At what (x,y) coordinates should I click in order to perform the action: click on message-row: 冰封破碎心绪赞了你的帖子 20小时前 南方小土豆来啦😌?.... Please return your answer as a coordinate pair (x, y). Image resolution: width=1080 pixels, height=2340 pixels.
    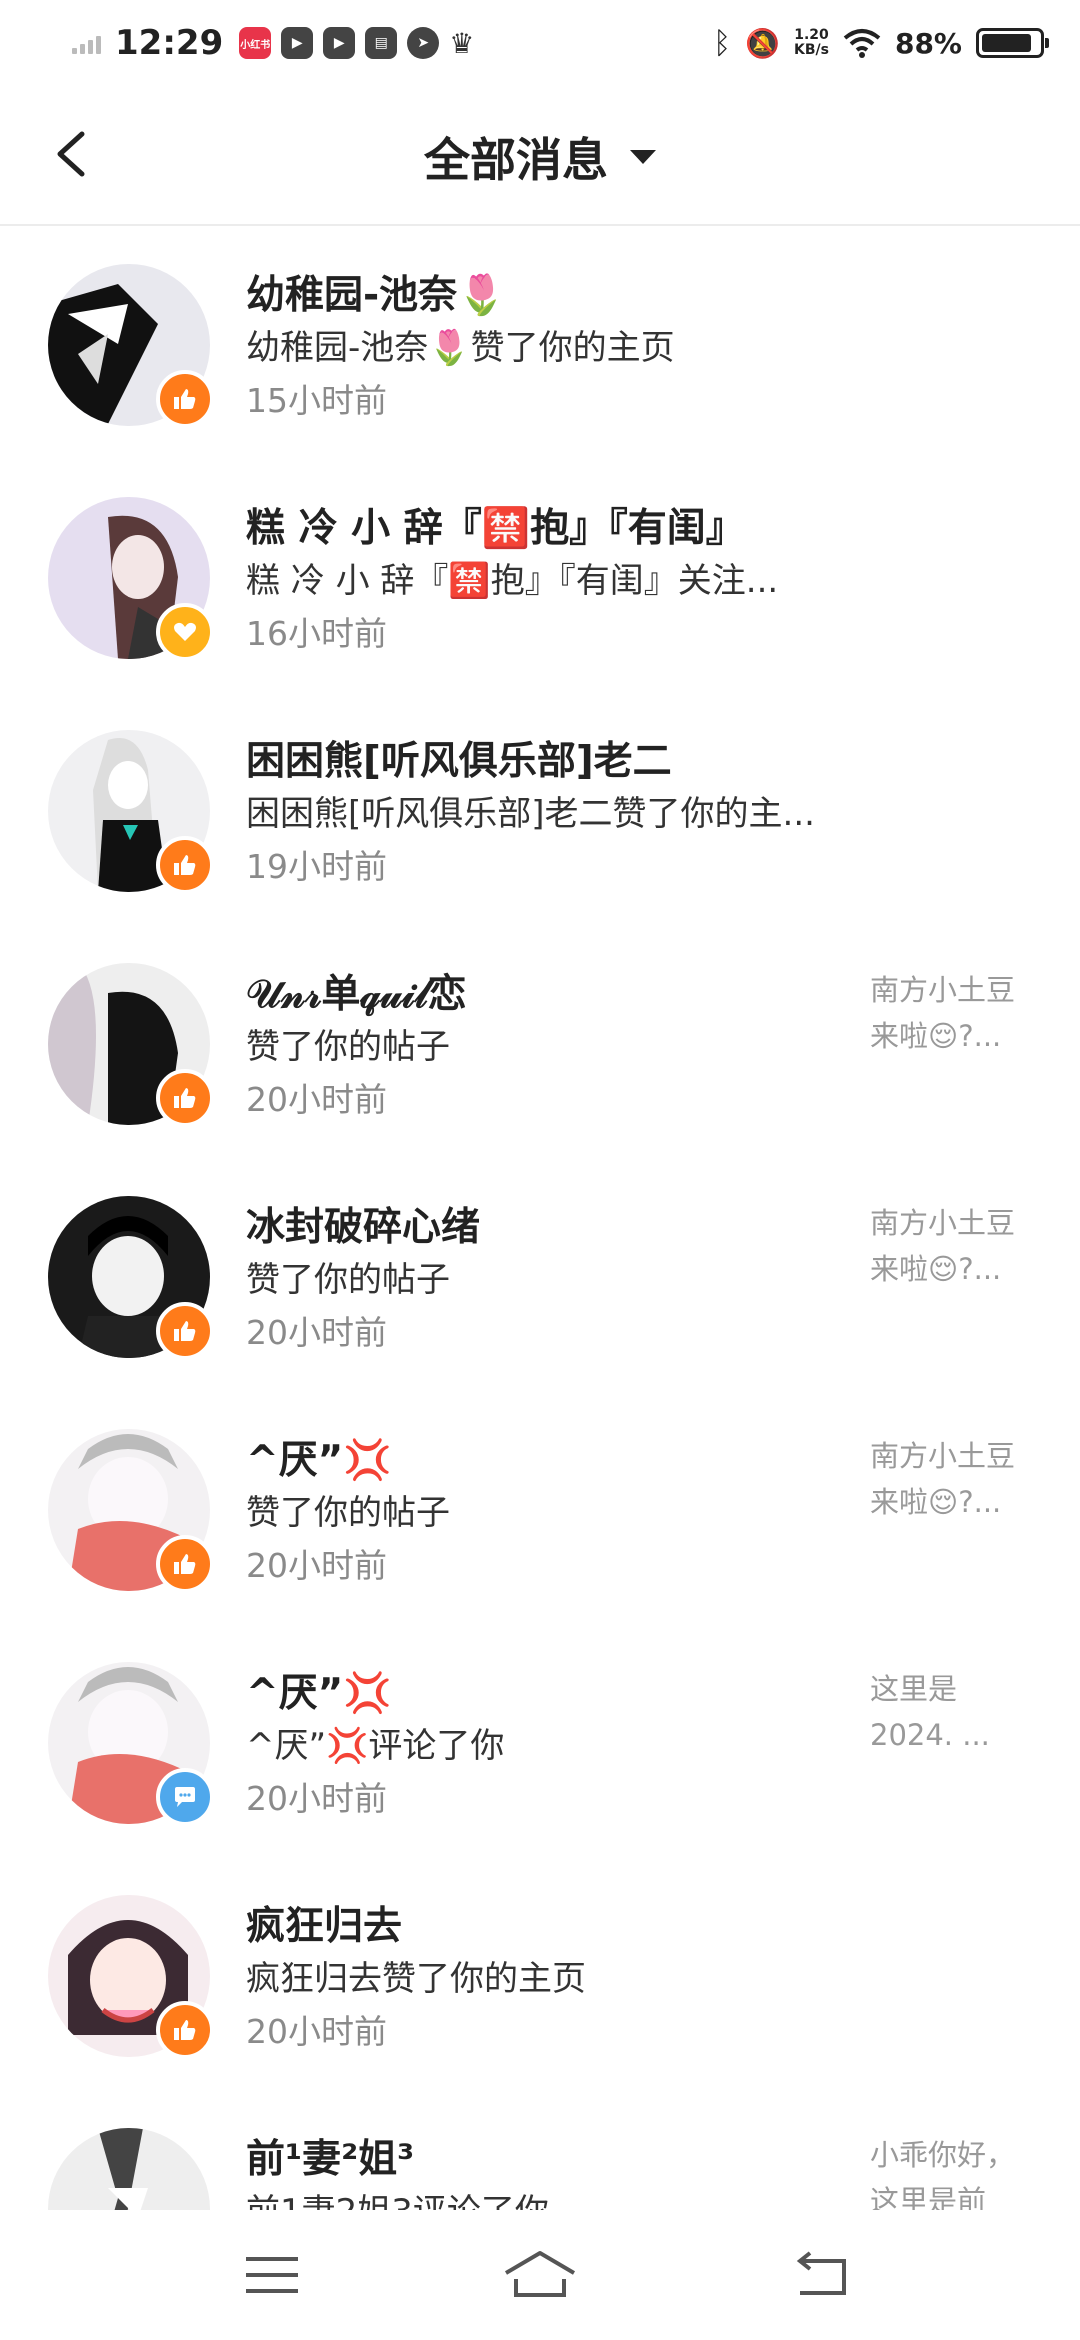
    Looking at the image, I should click on (540, 1276).